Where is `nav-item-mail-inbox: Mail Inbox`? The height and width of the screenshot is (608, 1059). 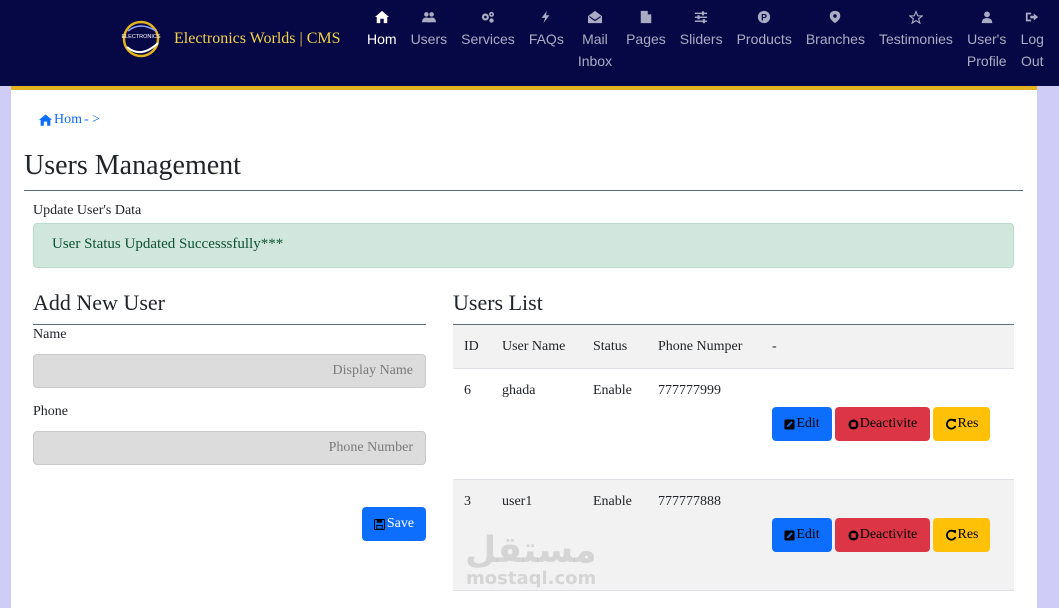 nav-item-mail-inbox: Mail Inbox is located at coordinates (595, 40).